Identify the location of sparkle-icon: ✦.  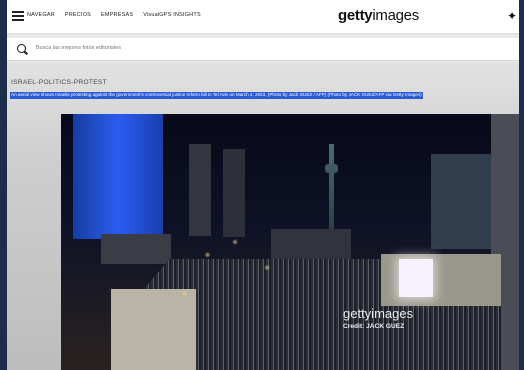
(512, 16).